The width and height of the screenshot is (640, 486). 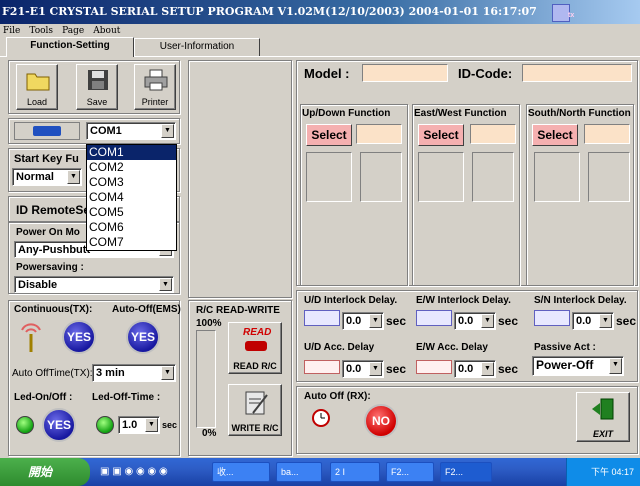 What do you see at coordinates (363, 369) in the screenshot?
I see `ud-acc-select: 0.0 ▼` at bounding box center [363, 369].